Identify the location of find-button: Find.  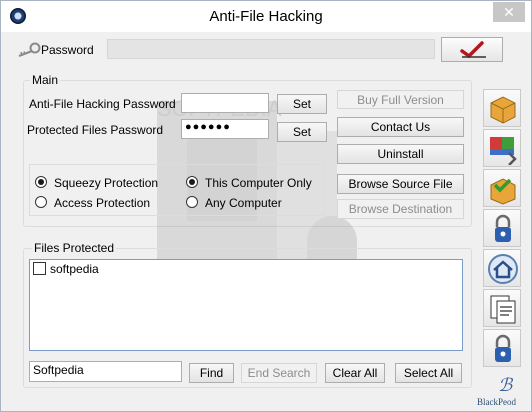
(211, 373).